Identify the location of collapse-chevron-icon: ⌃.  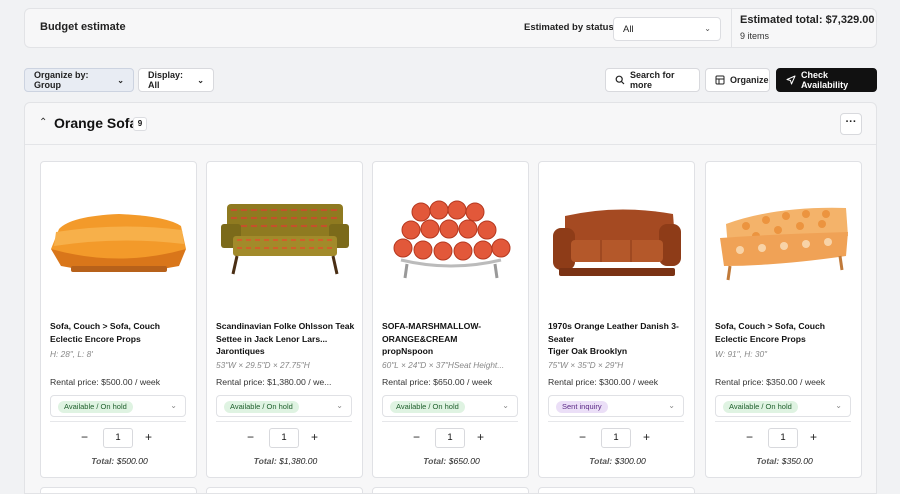
(43, 122).